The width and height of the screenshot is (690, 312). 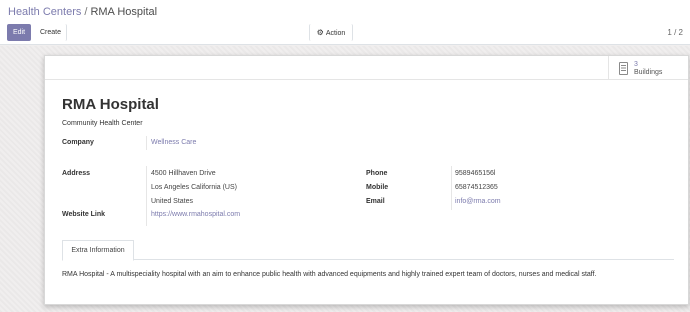 I want to click on record-type: Community Health Center, so click(x=102, y=123).